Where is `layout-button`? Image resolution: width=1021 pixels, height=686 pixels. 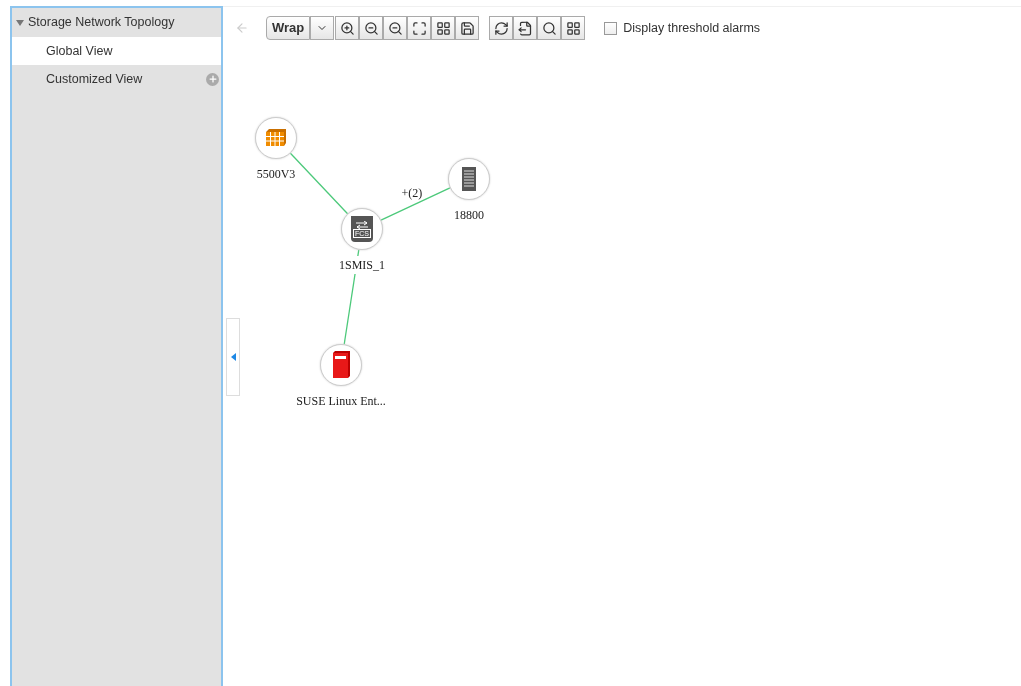 layout-button is located at coordinates (443, 28).